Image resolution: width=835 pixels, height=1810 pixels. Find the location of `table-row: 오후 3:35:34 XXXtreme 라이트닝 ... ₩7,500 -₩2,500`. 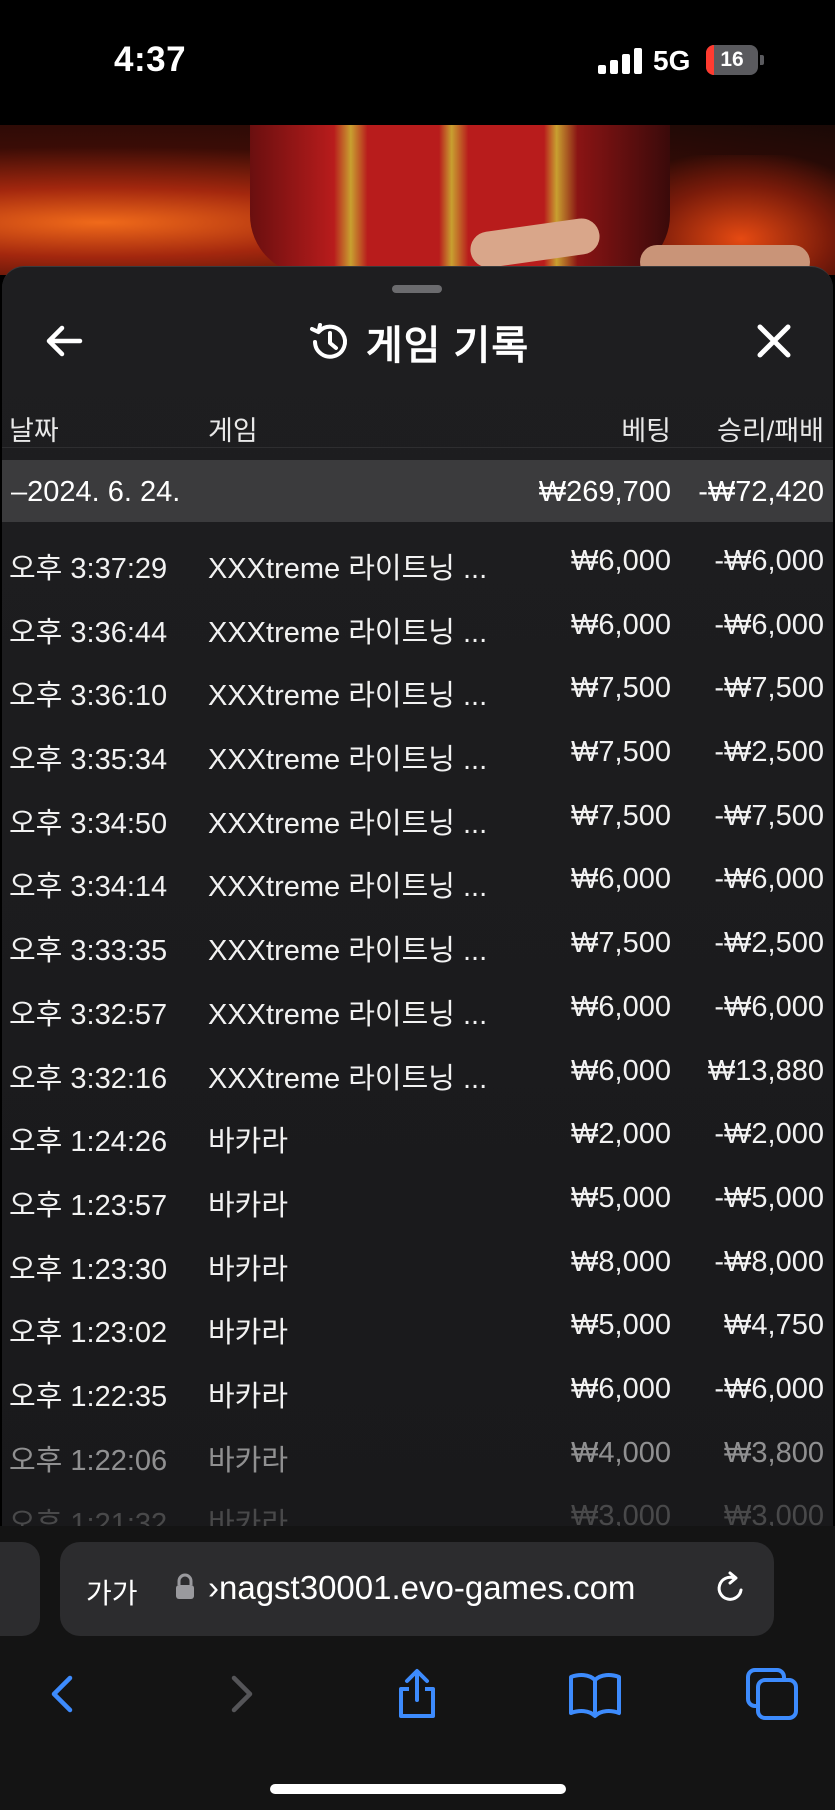

table-row: 오후 3:35:34 XXXtreme 라이트닝 ... ₩7,500 -₩2,500 is located at coordinates (417, 746).